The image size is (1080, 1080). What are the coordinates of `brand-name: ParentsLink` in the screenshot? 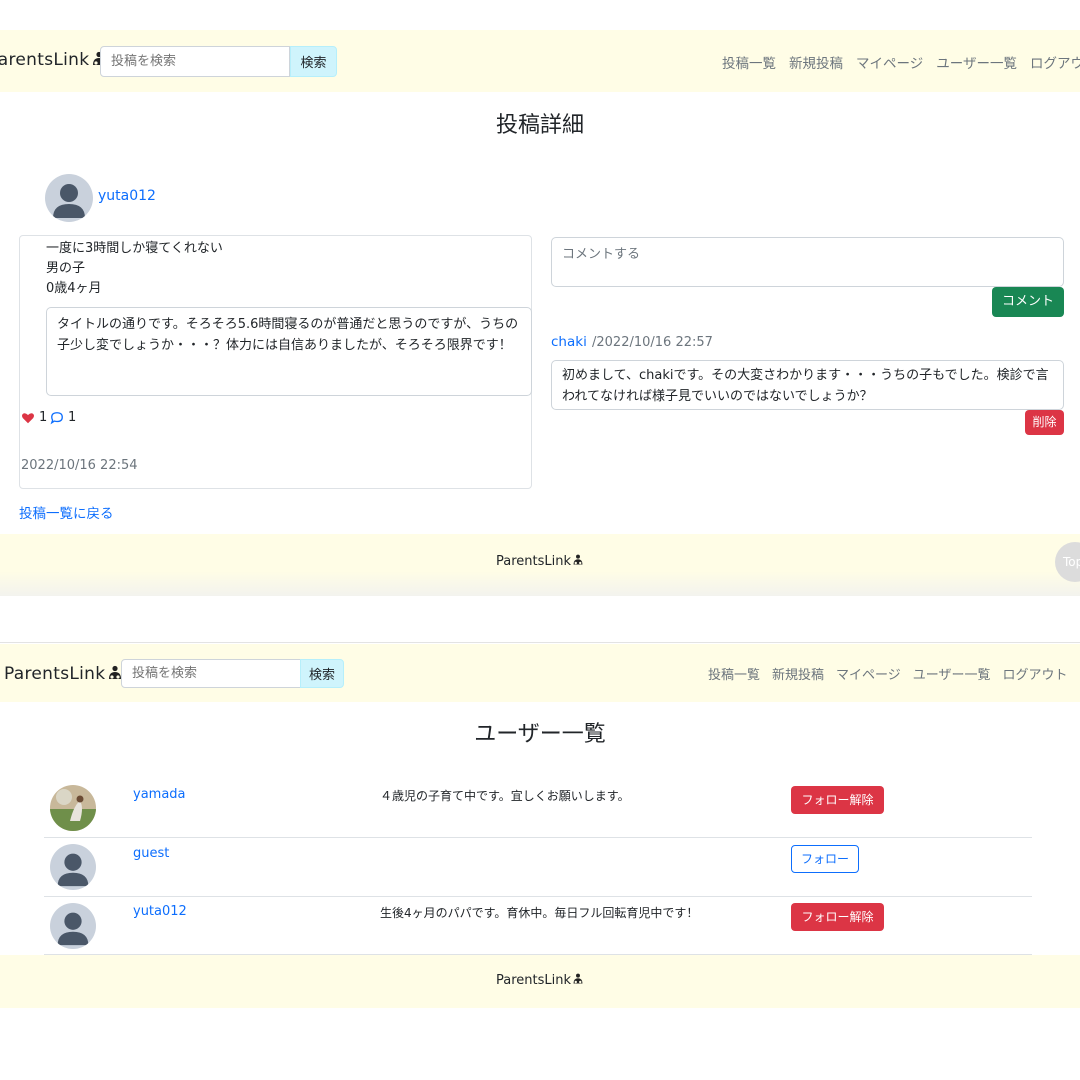 It's located at (45, 60).